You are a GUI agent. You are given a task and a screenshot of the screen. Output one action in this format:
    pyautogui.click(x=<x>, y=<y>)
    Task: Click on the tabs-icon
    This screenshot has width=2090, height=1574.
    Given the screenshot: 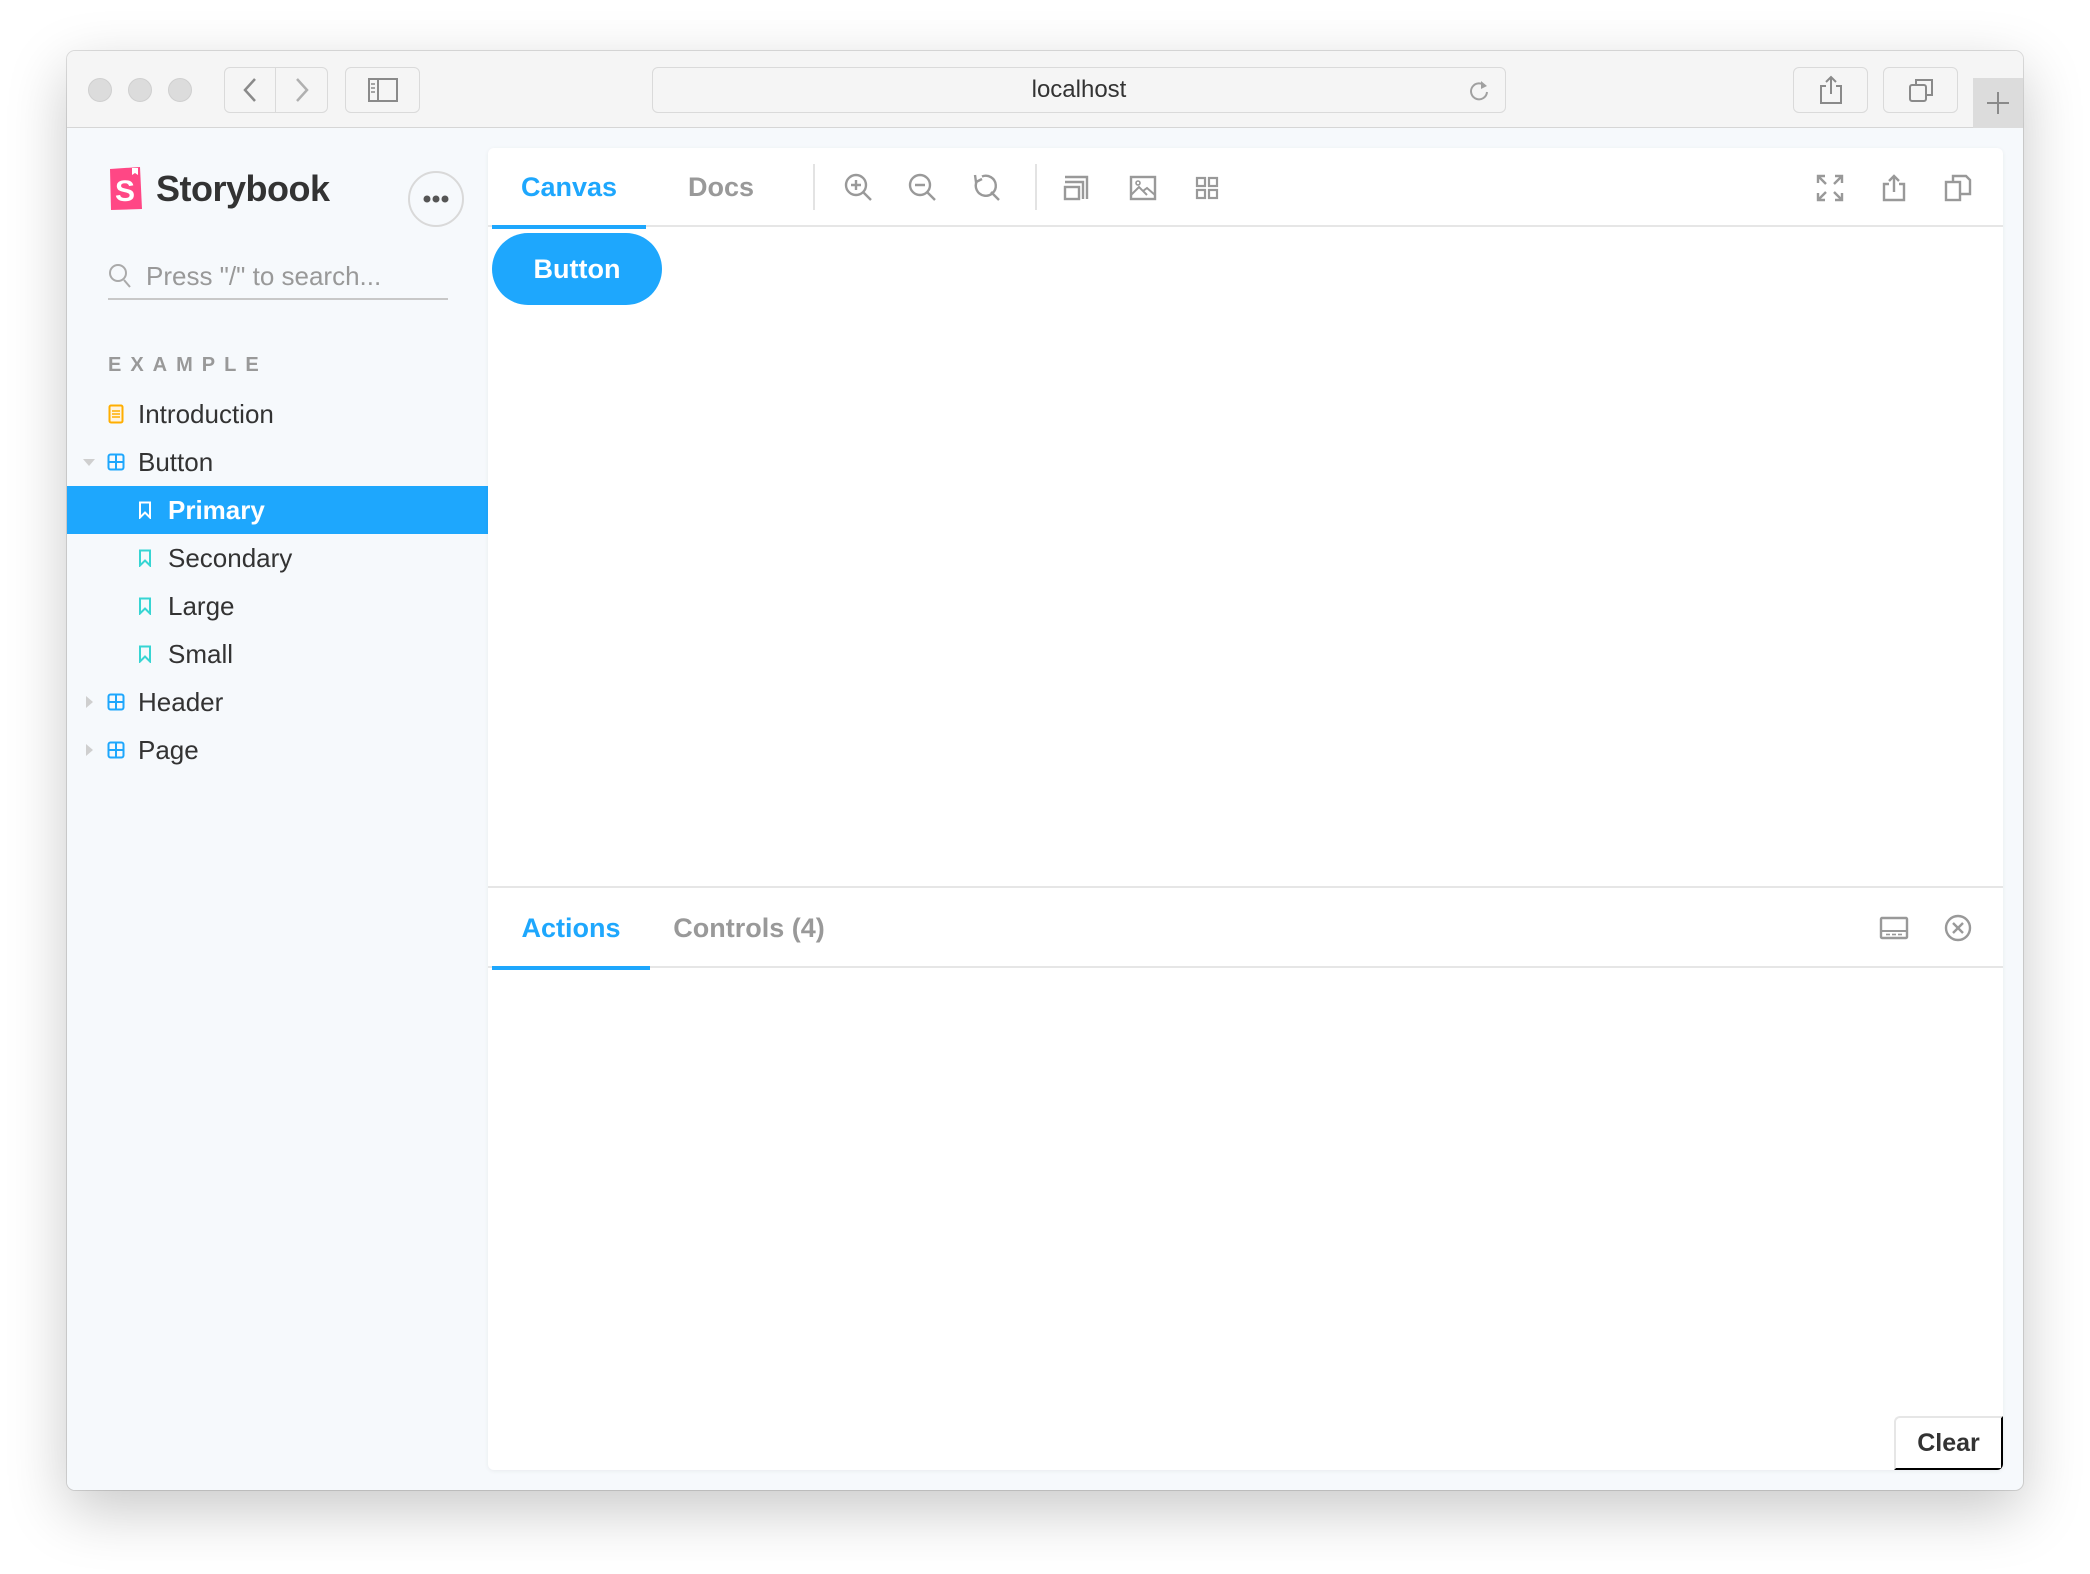 What is the action you would take?
    pyautogui.click(x=1920, y=90)
    